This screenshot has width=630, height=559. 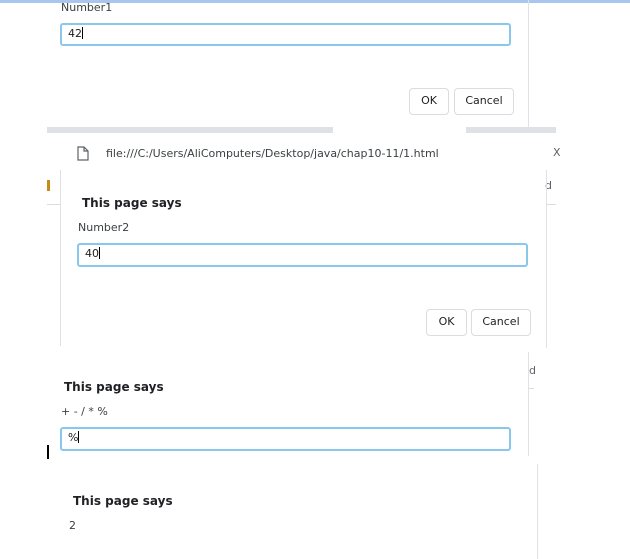 I want to click on dialog1-prompt-label: Number1, so click(x=87, y=7).